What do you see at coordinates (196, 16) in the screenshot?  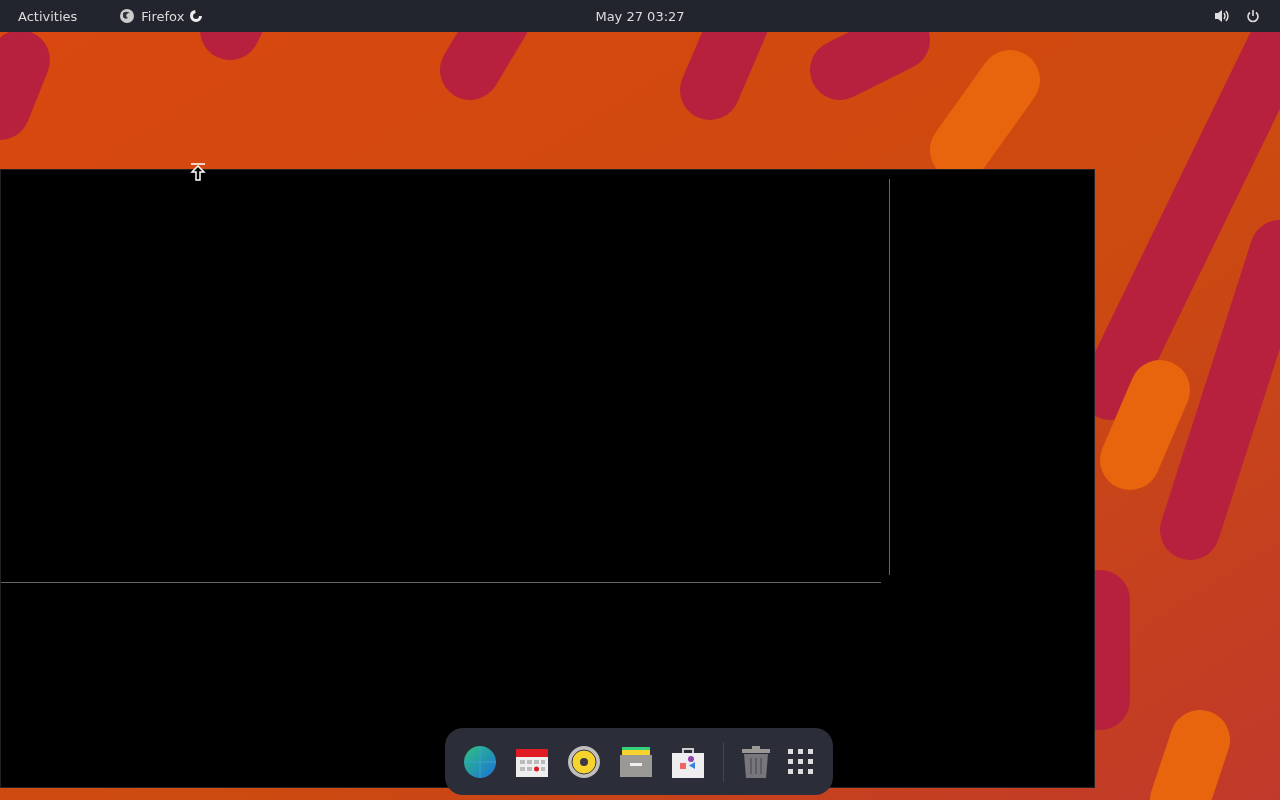 I see `loading-spinner-icon` at bounding box center [196, 16].